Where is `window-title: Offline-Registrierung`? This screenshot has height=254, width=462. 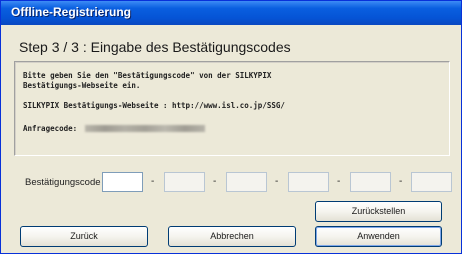
window-title: Offline-Registrierung is located at coordinates (71, 12).